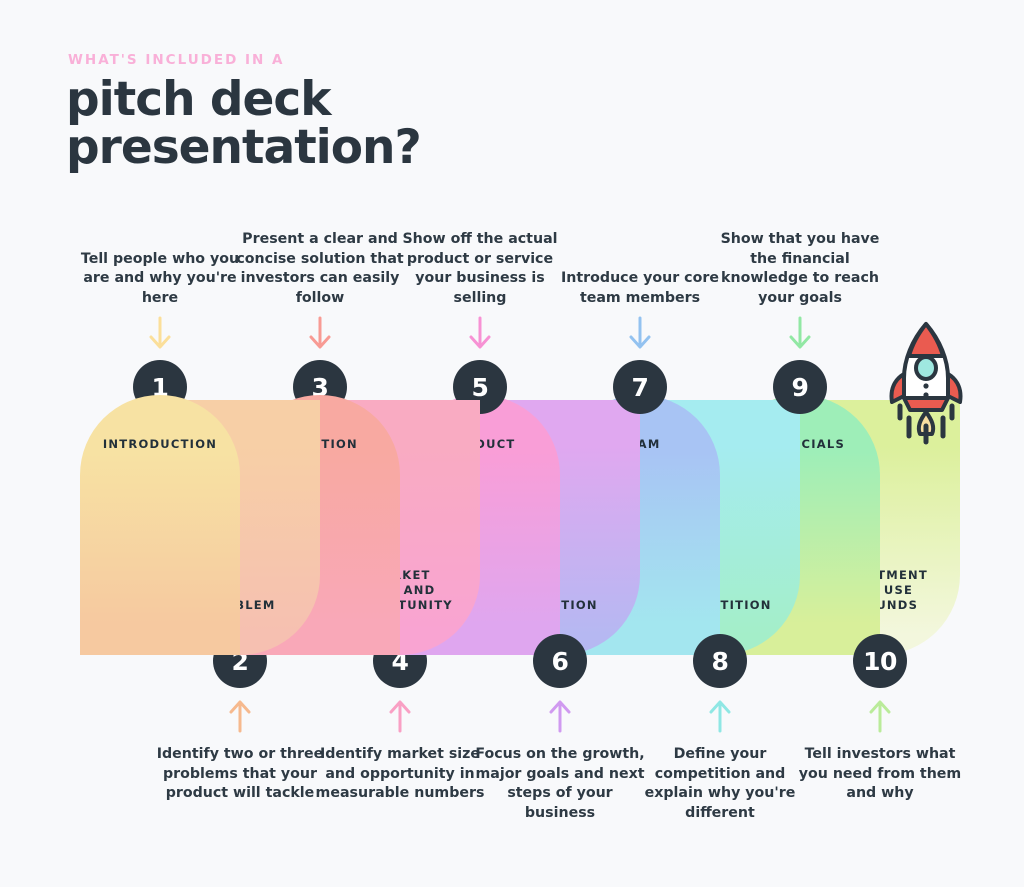 The image size is (1024, 887). What do you see at coordinates (160, 525) in the screenshot?
I see `step-pill-1: INTRODUCTION` at bounding box center [160, 525].